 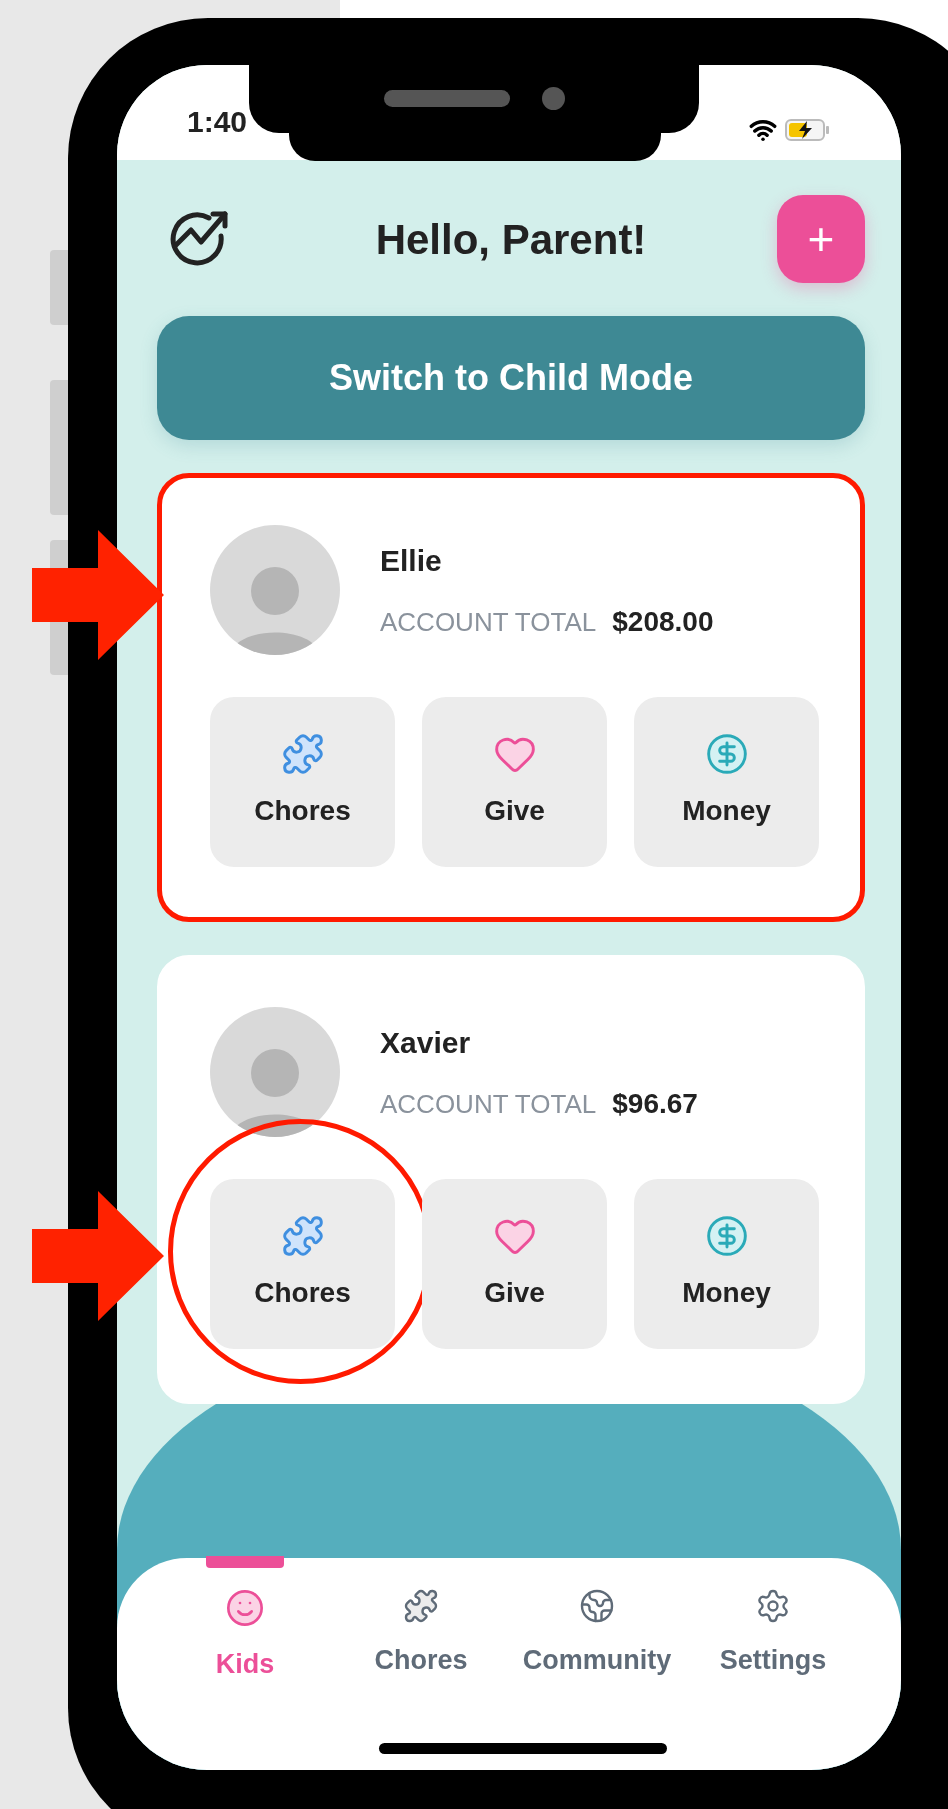 I want to click on account-total-amount: $96.67, so click(x=655, y=1103).